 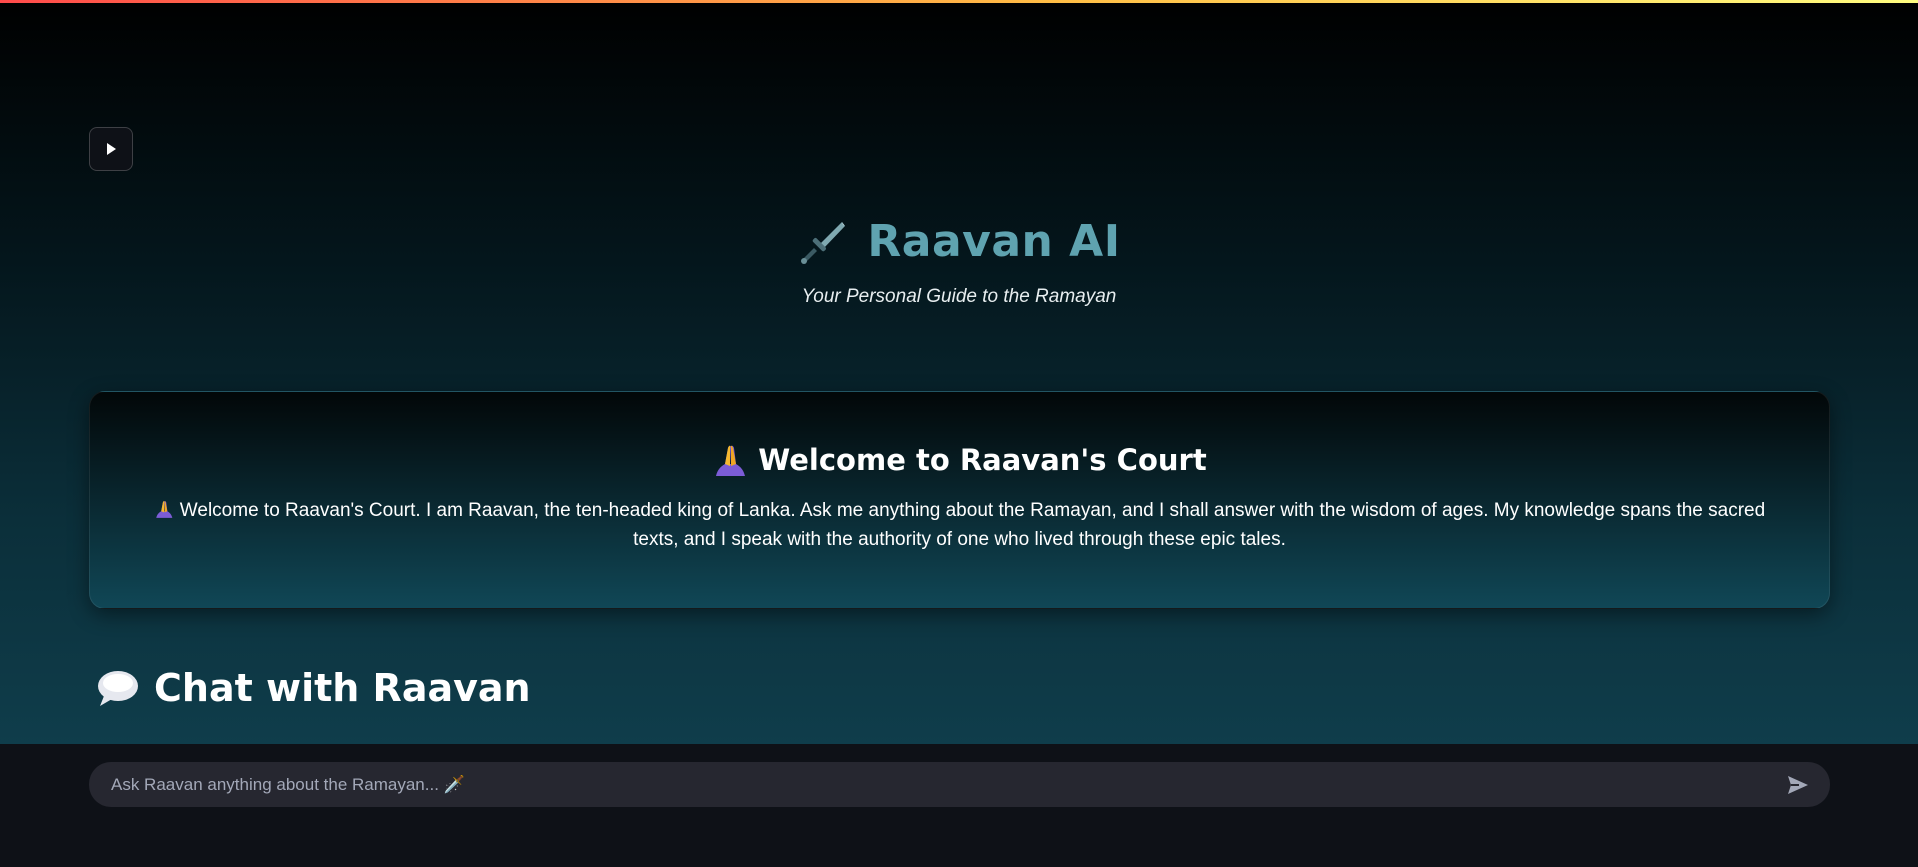 I want to click on chat-heading: Chat with Raavan, so click(x=313, y=688).